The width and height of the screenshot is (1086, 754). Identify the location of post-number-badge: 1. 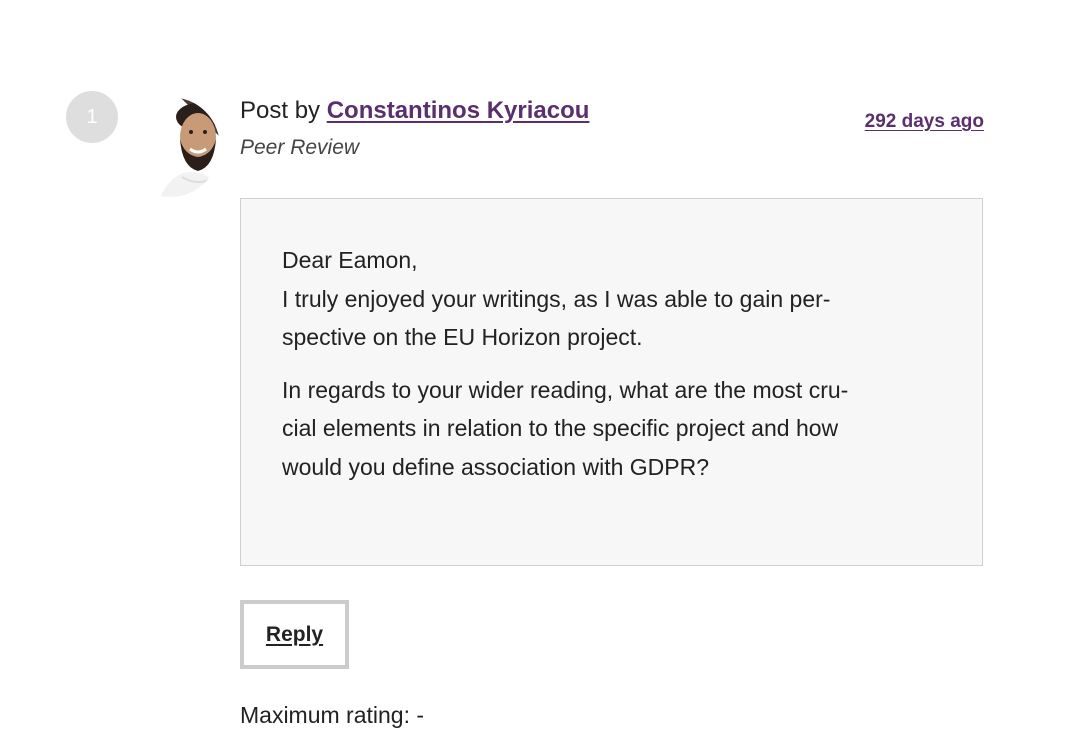
(92, 117).